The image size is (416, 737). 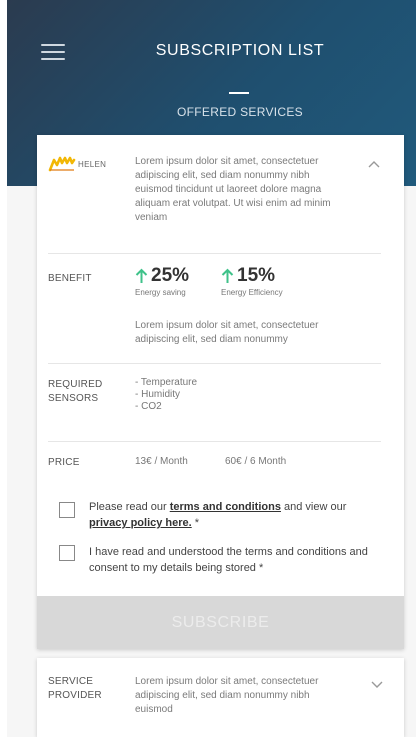 What do you see at coordinates (70, 278) in the screenshot?
I see `benefit-label: BENEFIT` at bounding box center [70, 278].